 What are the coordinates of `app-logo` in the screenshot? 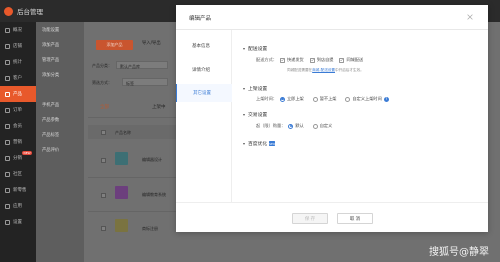 It's located at (8, 11).